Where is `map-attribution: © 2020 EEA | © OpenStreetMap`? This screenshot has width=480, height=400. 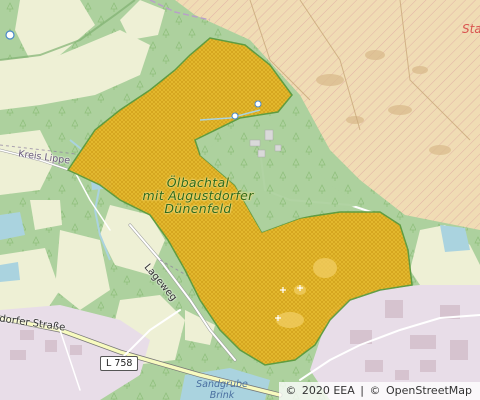
map-attribution: © 2020 EEA | © OpenStreetMap is located at coordinates (379, 391).